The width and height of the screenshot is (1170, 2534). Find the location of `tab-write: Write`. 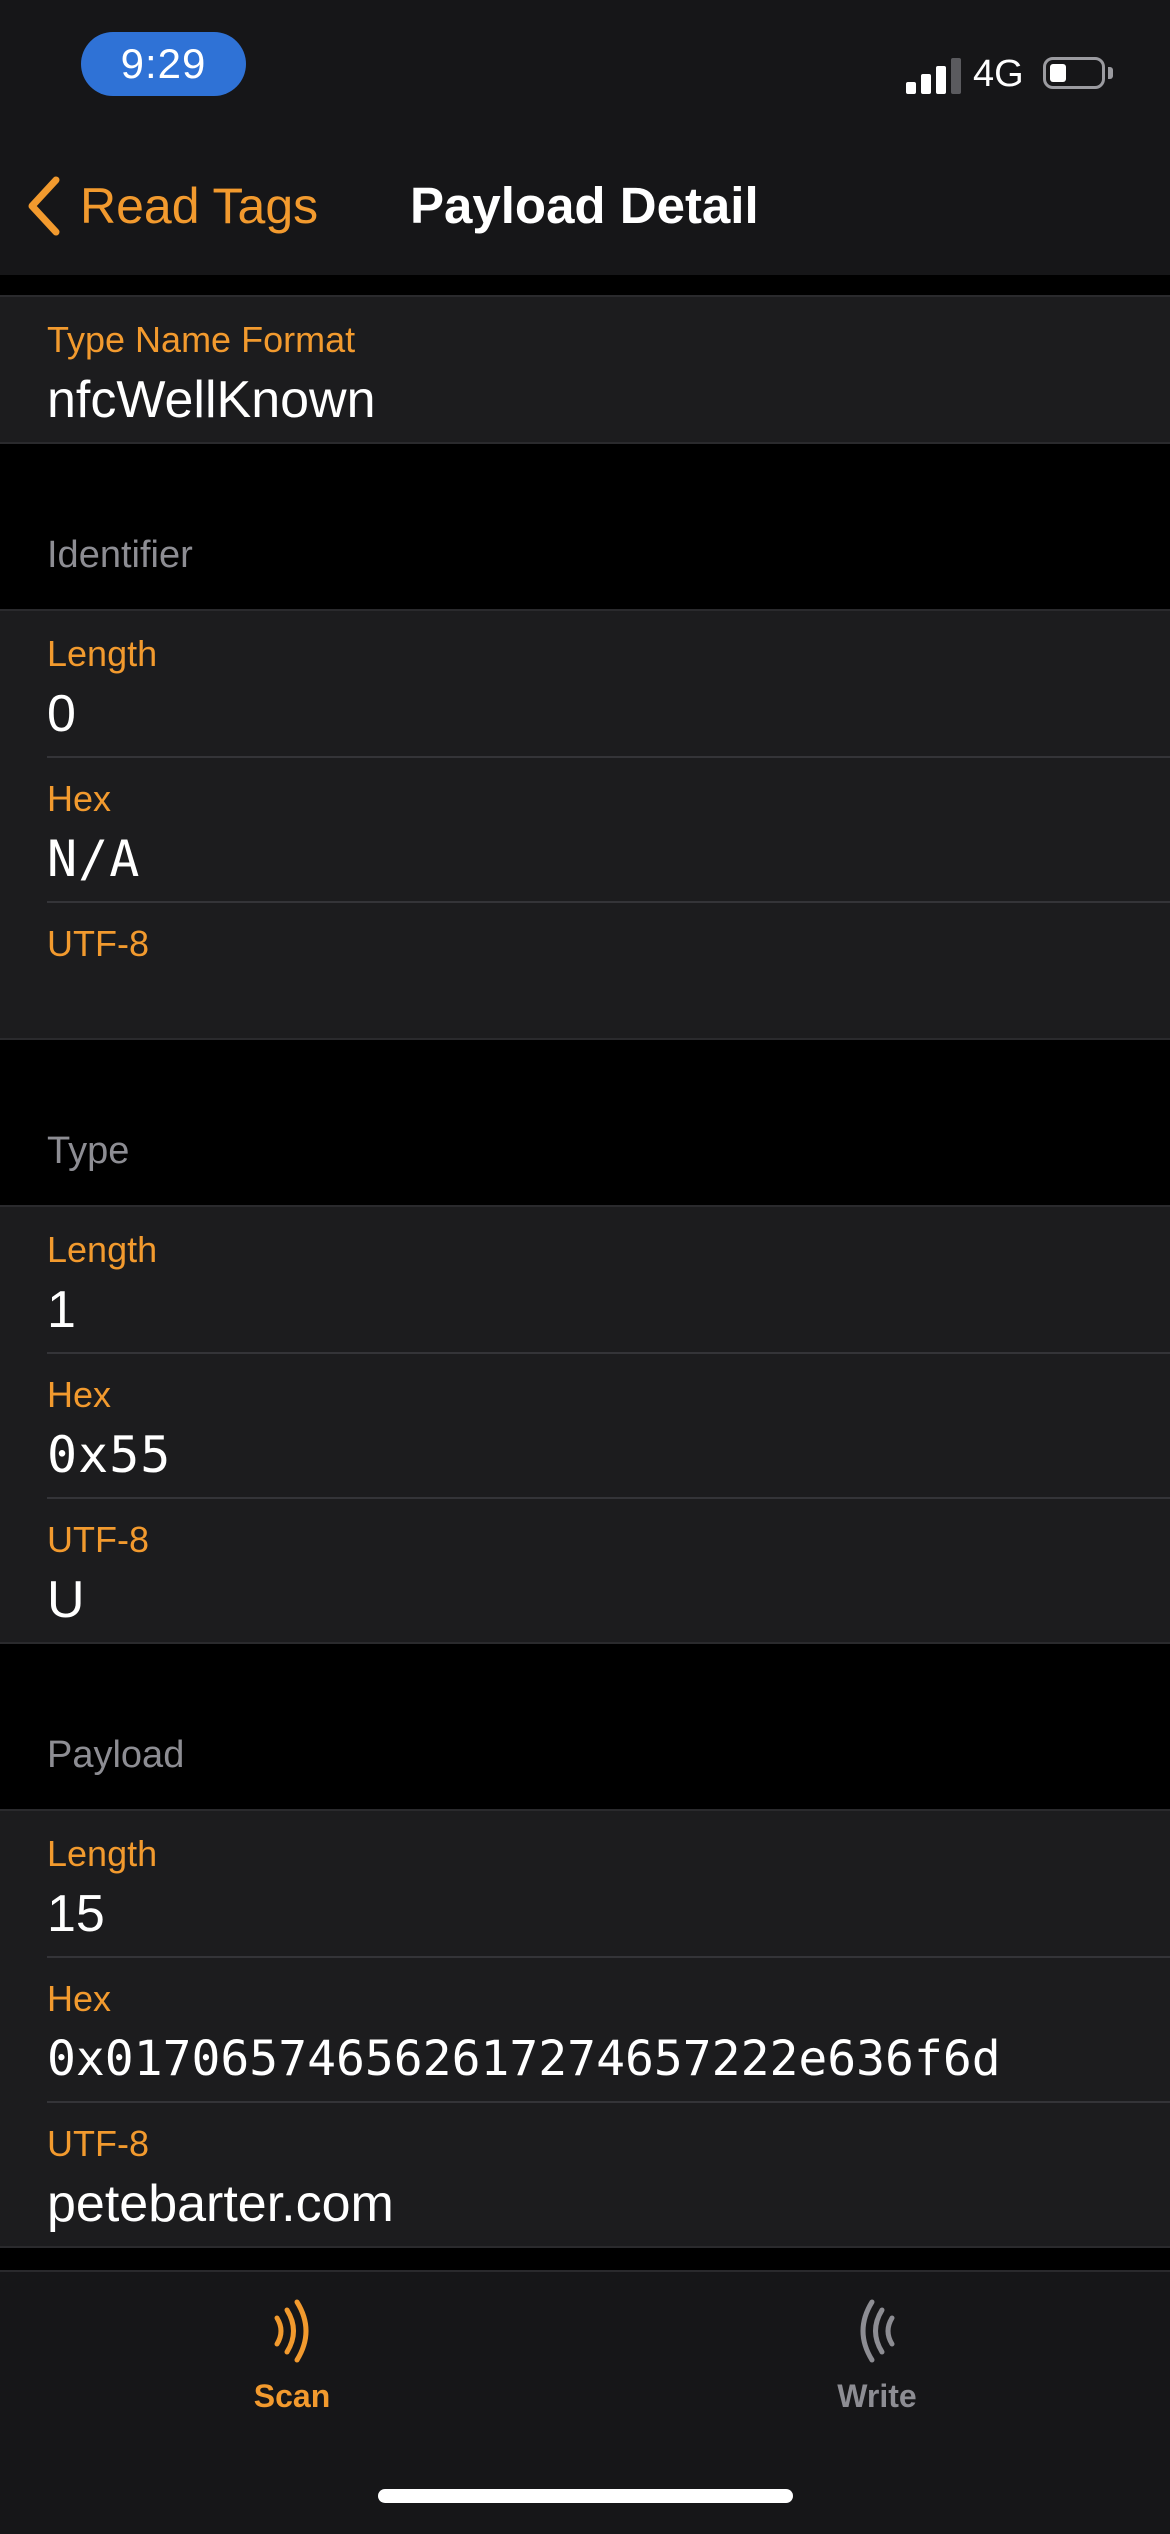

tab-write: Write is located at coordinates (877, 2371).